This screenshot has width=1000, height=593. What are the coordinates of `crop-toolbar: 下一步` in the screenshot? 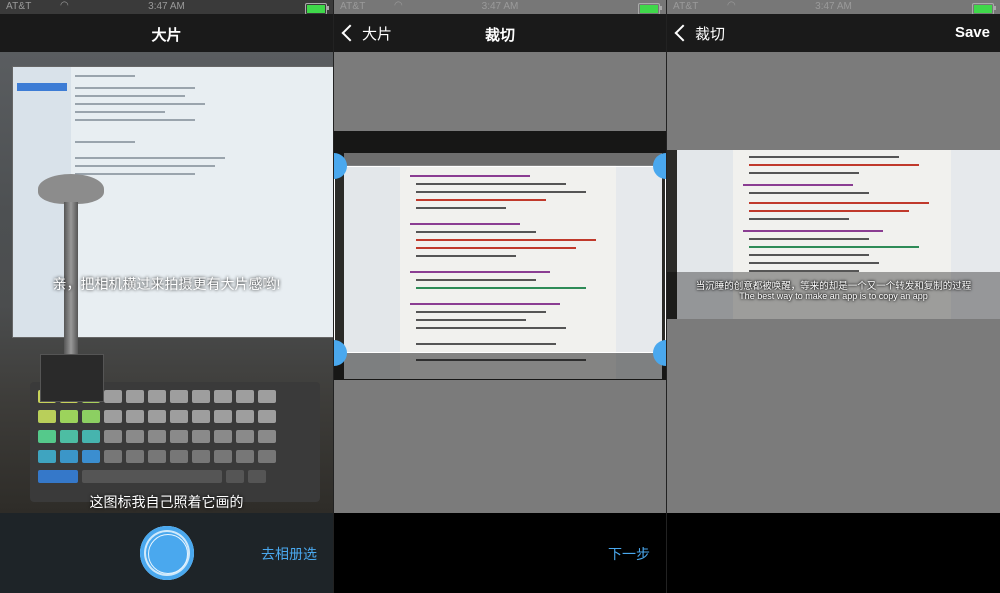 It's located at (500, 553).